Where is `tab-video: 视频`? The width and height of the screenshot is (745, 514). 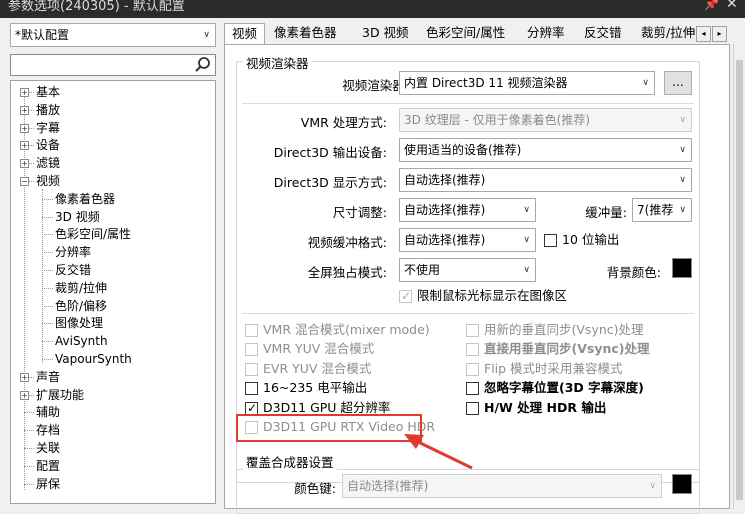
tab-video: 视频 is located at coordinates (245, 34).